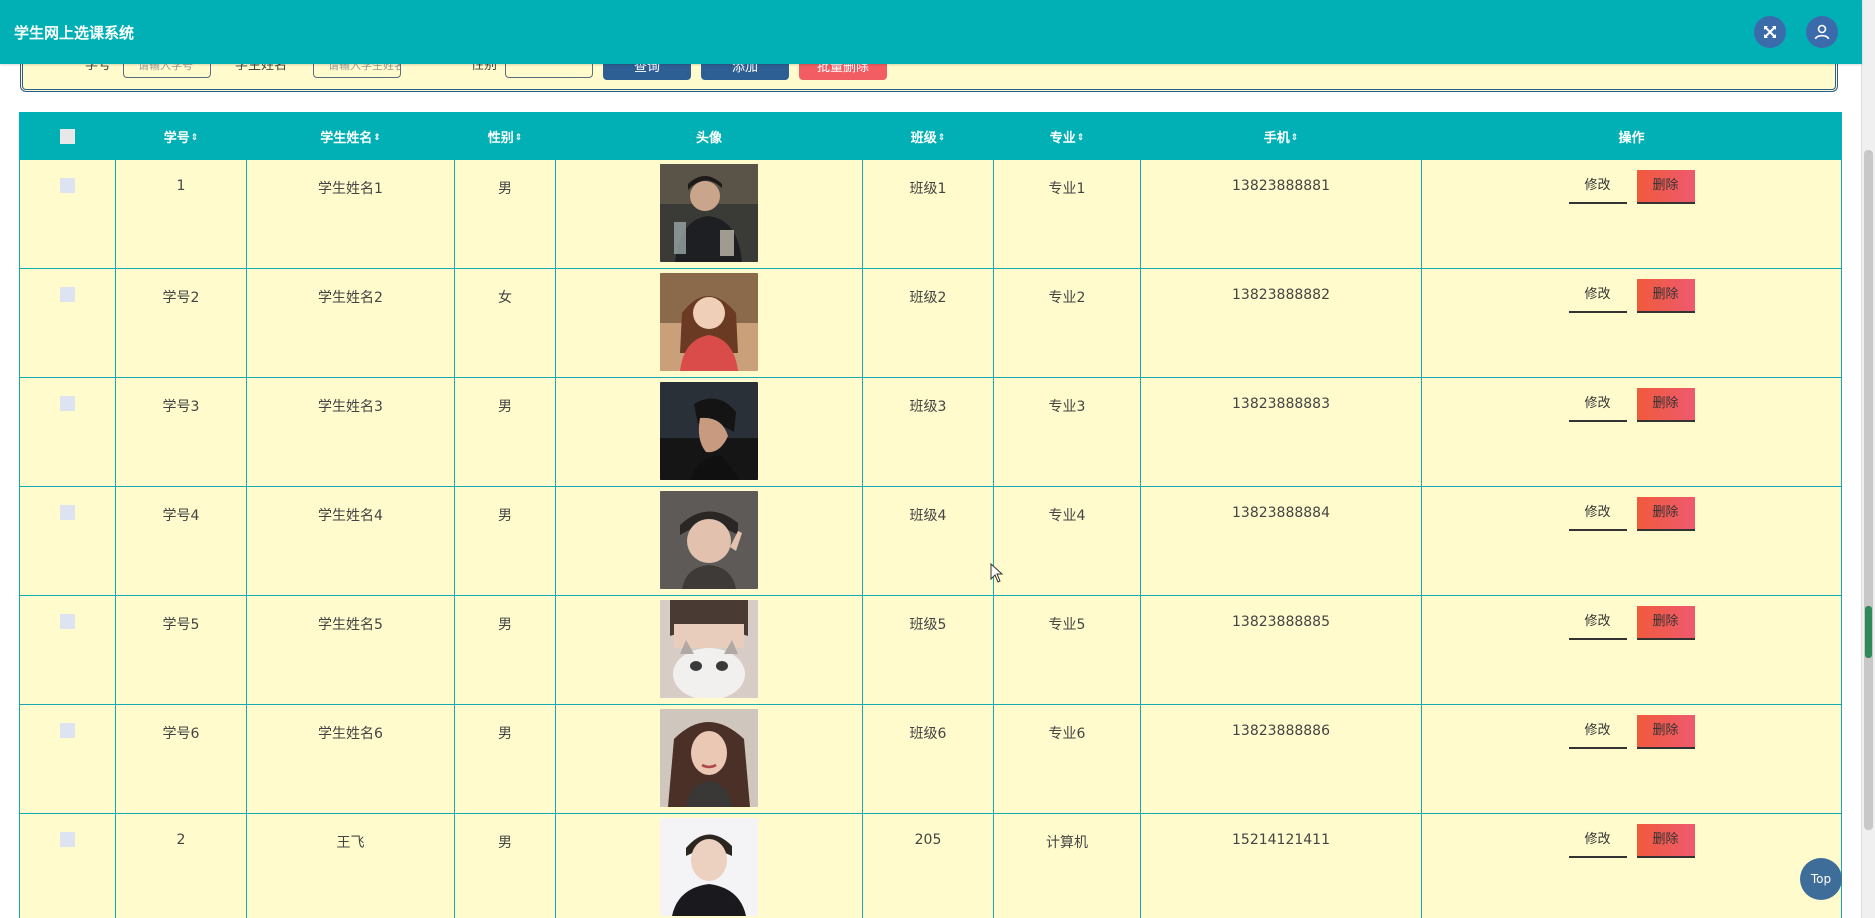 Image resolution: width=1875 pixels, height=918 pixels. I want to click on class: 班级3, so click(928, 407).